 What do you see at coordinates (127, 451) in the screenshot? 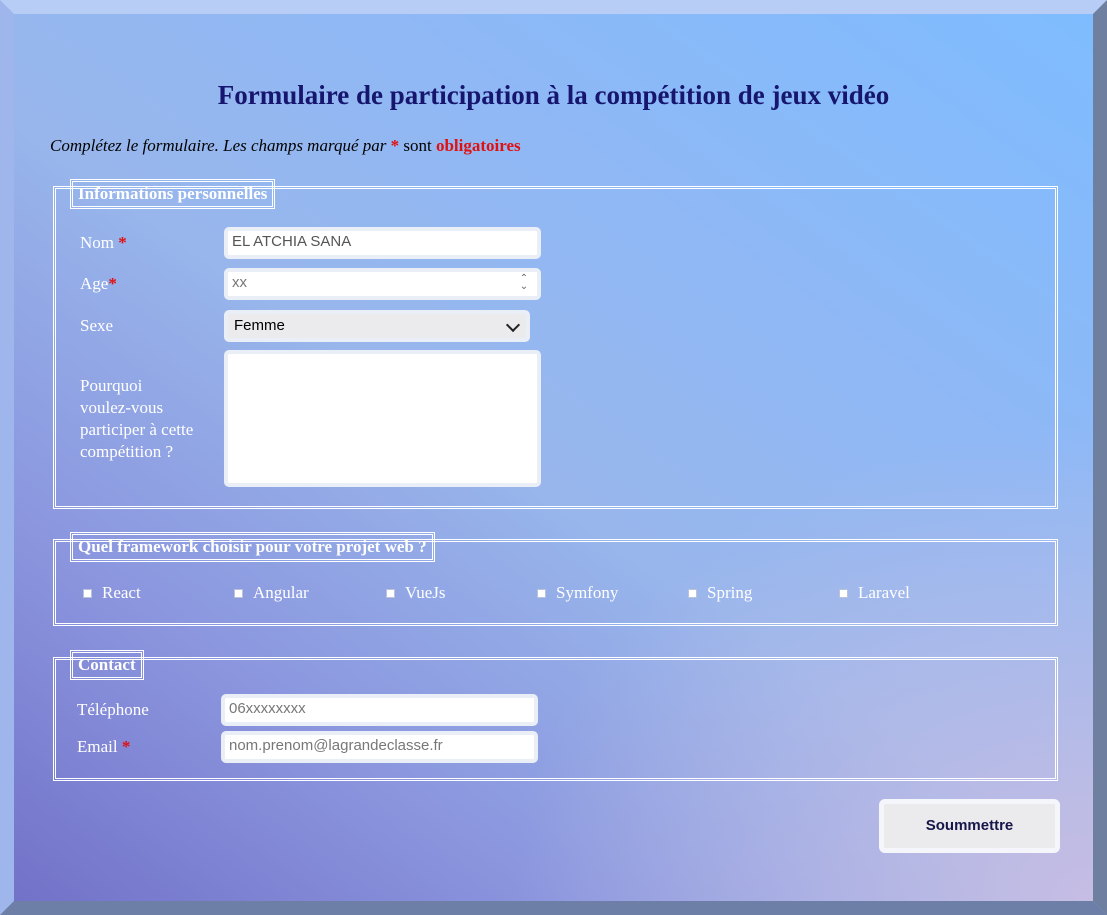
I see `pourquoi-label-line-4: compétition ?` at bounding box center [127, 451].